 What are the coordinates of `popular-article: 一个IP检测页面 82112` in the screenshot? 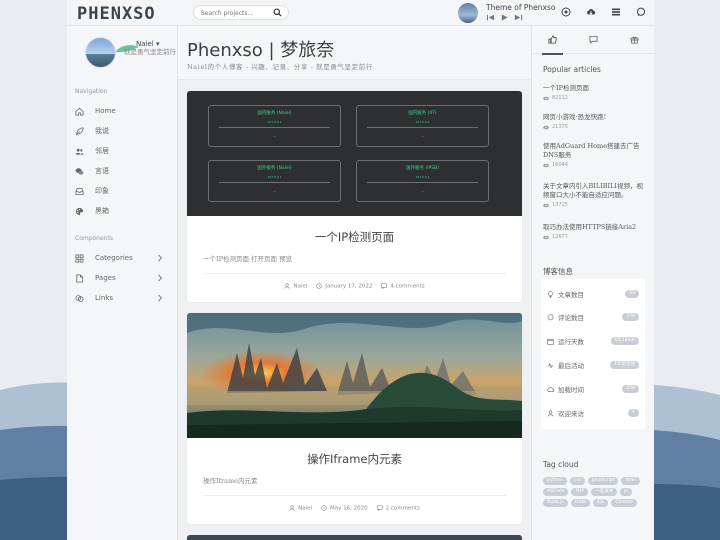 It's located at (596, 92).